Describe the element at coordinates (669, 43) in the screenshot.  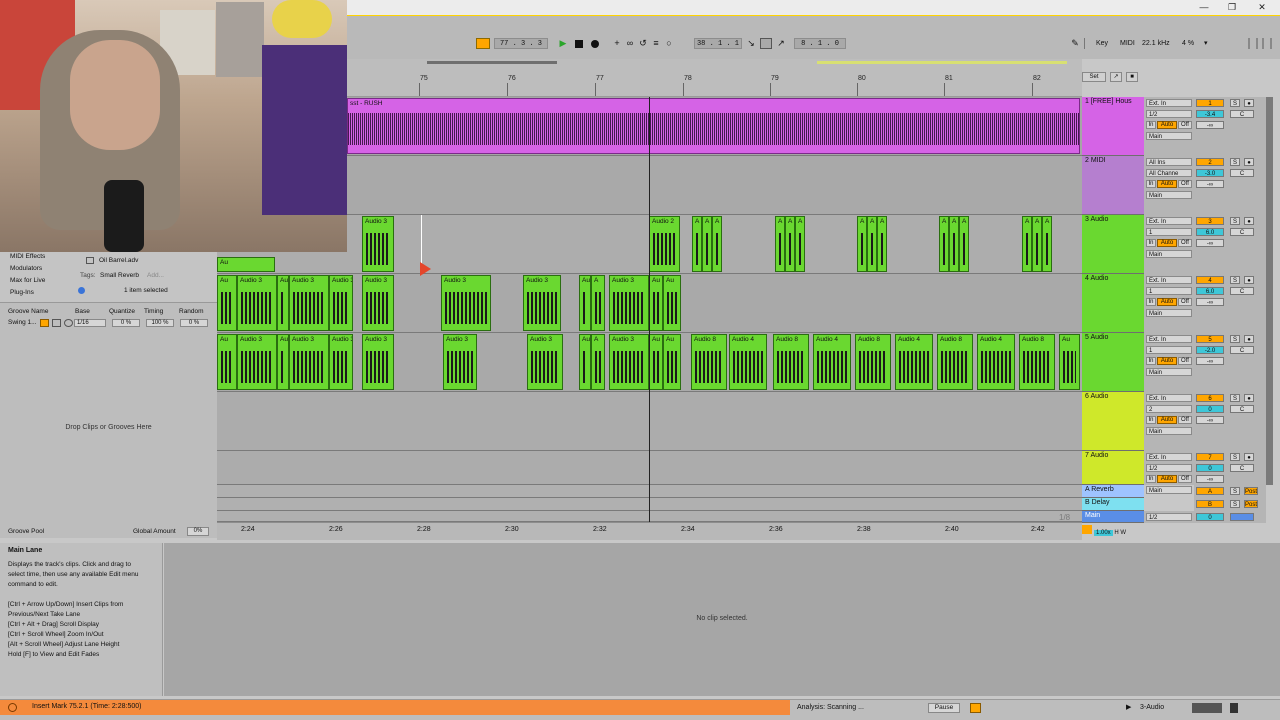
I see `session-record-icon: ○` at that location.